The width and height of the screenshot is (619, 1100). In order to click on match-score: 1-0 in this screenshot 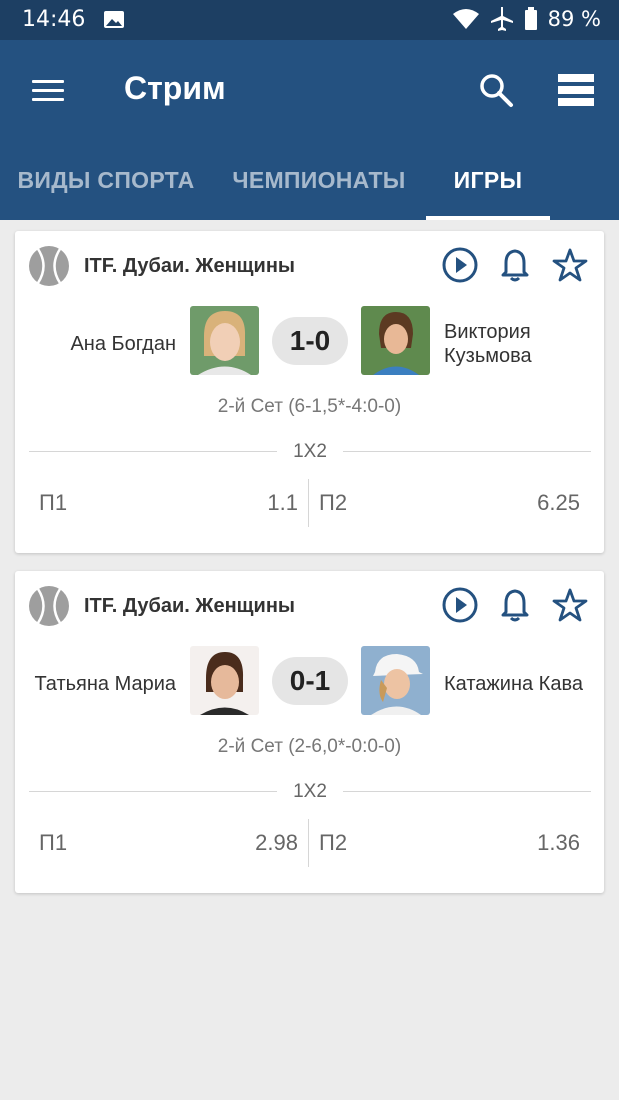, I will do `click(310, 341)`.